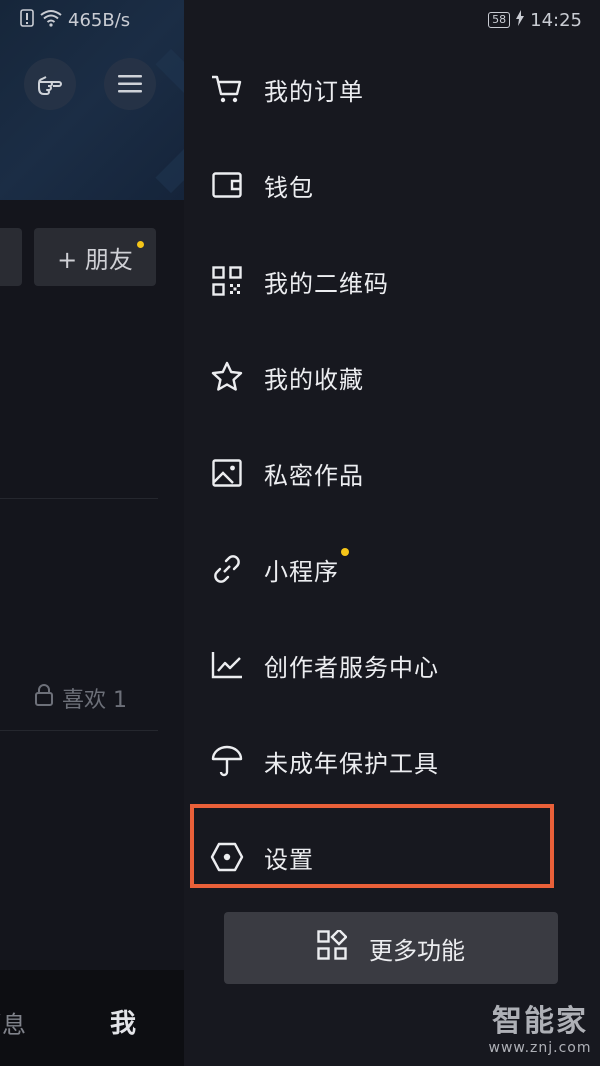 This screenshot has width=600, height=1066. I want to click on menu-item-orders: 我的订单, so click(390, 89).